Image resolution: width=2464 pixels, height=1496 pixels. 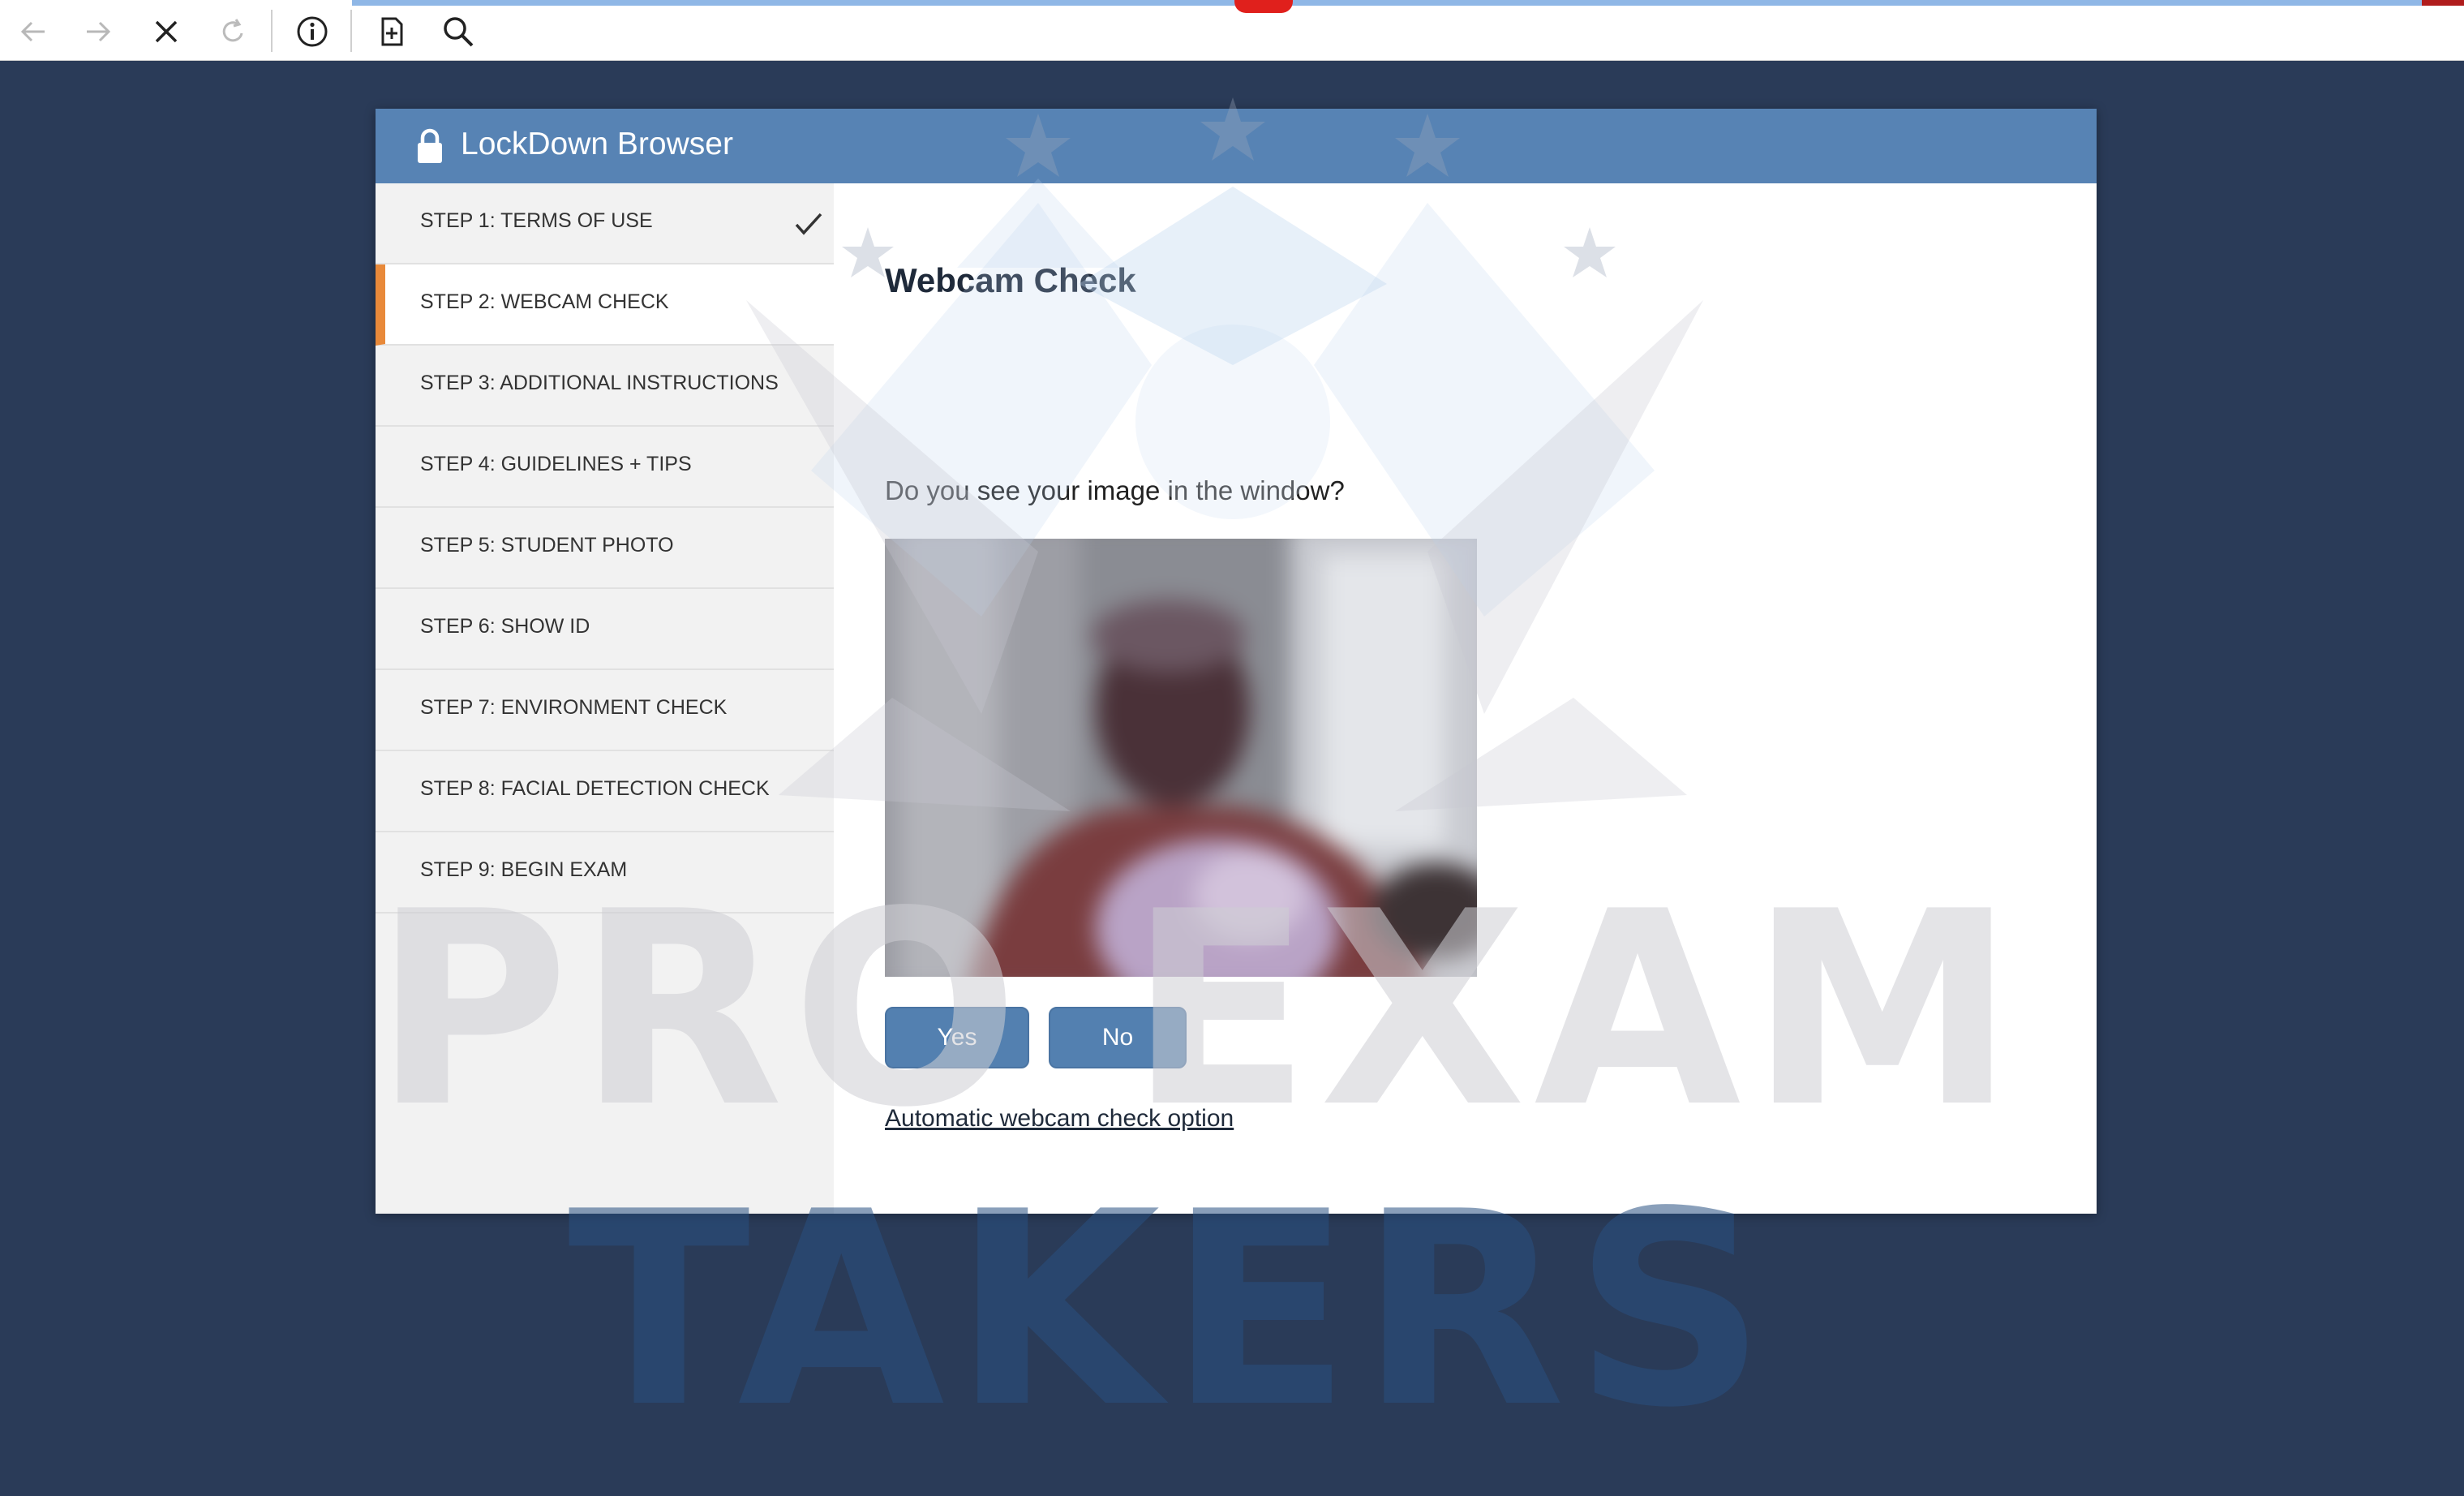 What do you see at coordinates (1115, 490) in the screenshot?
I see `webcam-question: Do you see your image in the window?` at bounding box center [1115, 490].